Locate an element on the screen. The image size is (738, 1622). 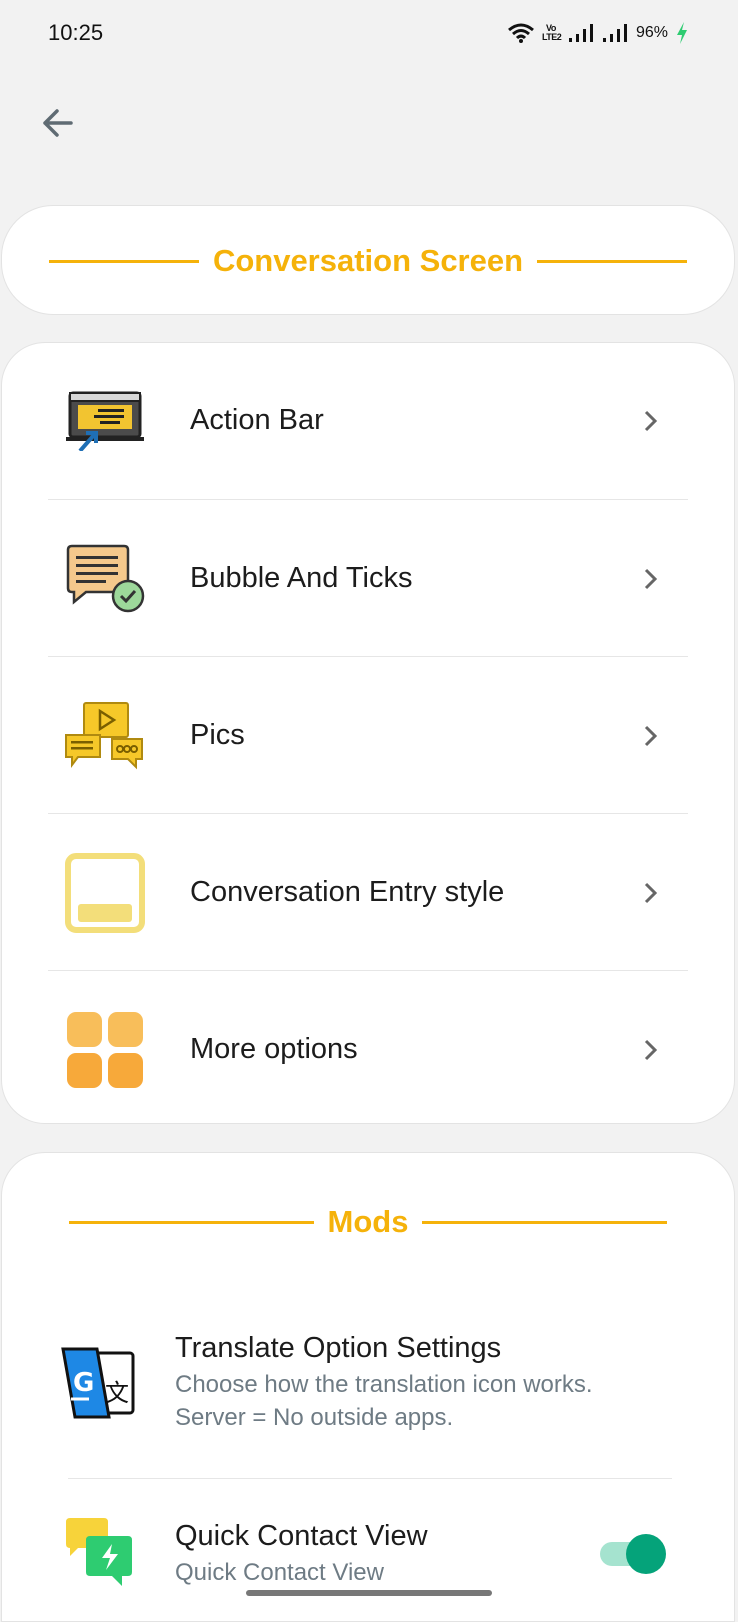
mods-section-header: Mods is located at coordinates (368, 1222).